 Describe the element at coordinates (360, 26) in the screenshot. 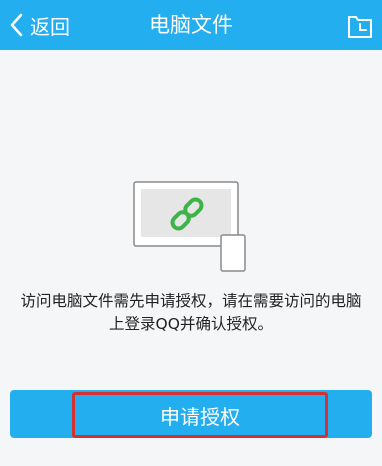

I see `file-icon` at that location.